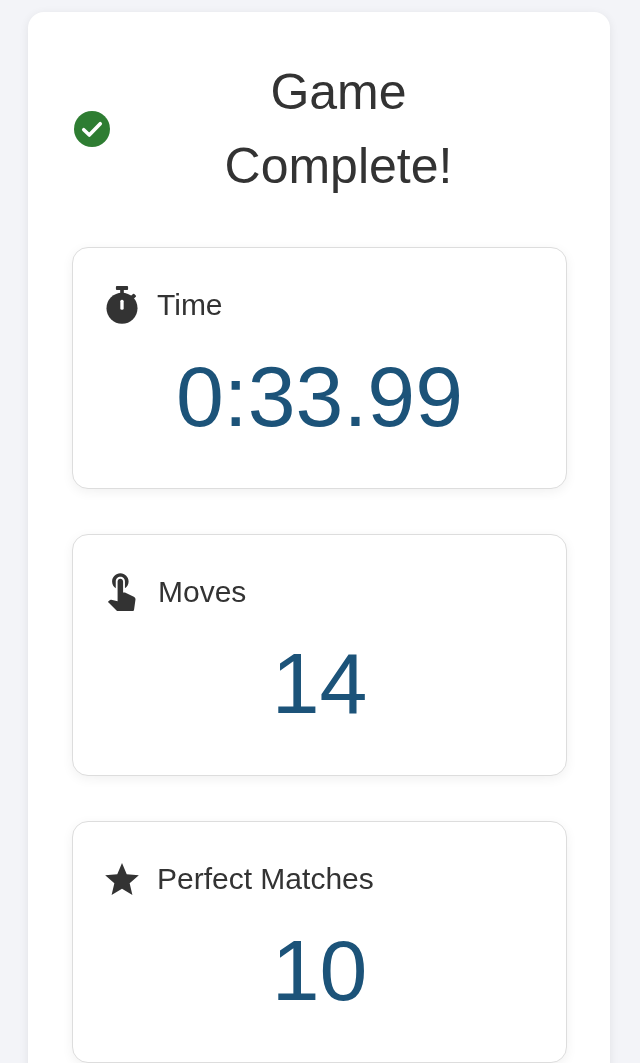 The width and height of the screenshot is (640, 1063). Describe the element at coordinates (319, 396) in the screenshot. I see `stat-value: 0:33.99` at that location.